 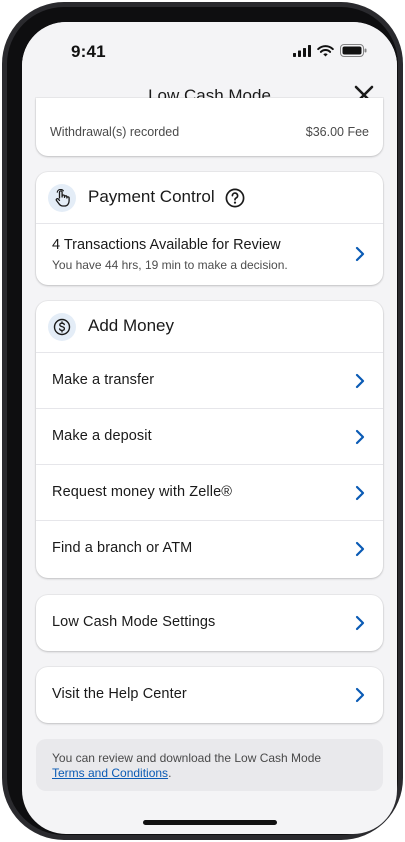 I want to click on home-indicator, so click(x=210, y=822).